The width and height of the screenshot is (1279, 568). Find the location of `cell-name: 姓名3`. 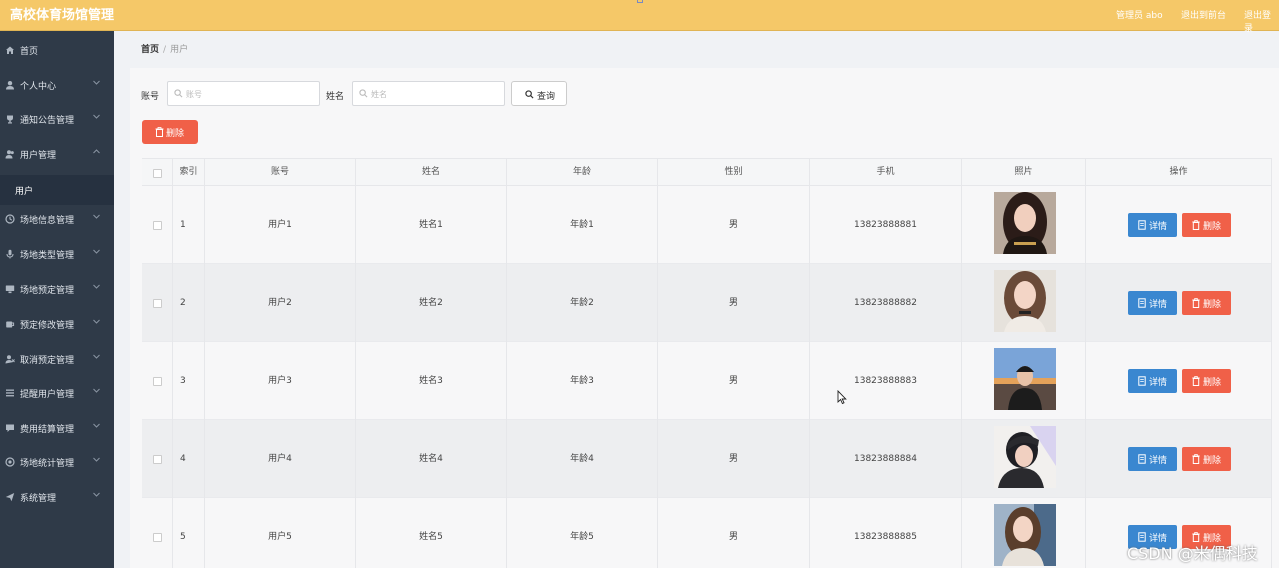

cell-name: 姓名3 is located at coordinates (431, 381).